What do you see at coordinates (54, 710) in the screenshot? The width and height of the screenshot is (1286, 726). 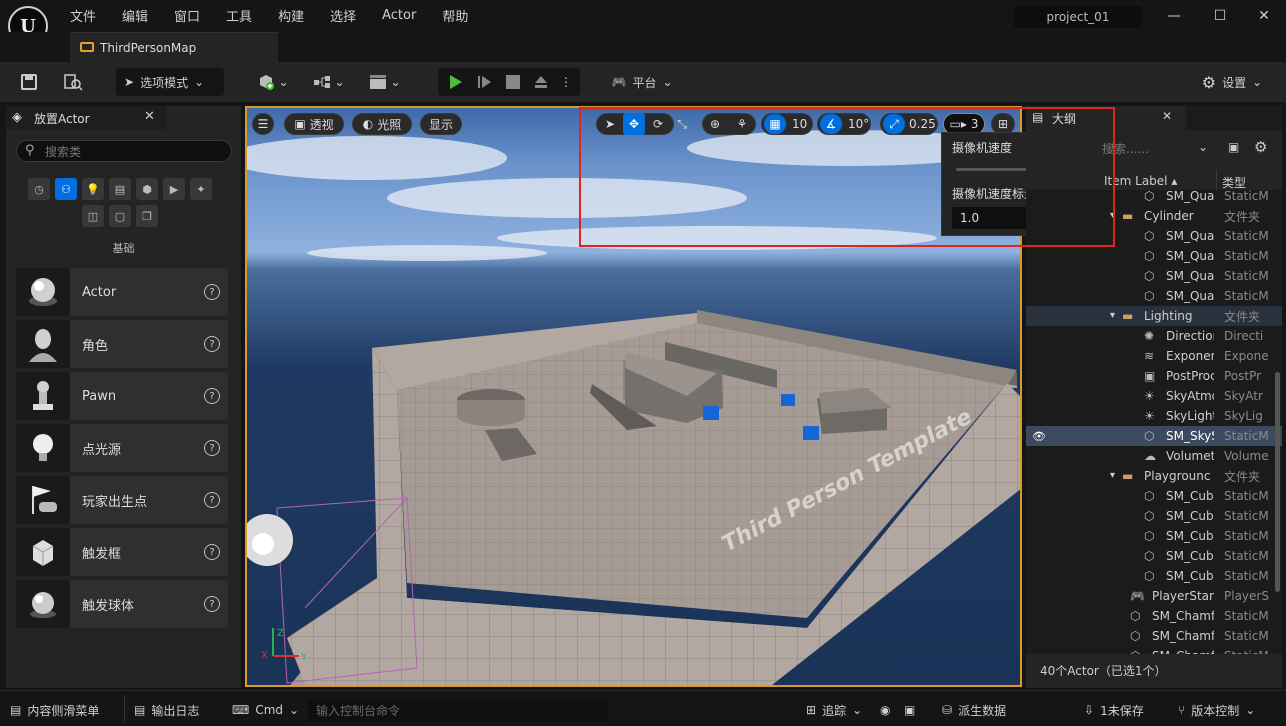 I see `content-drawer-button: ▤ 内容侧滑菜单` at bounding box center [54, 710].